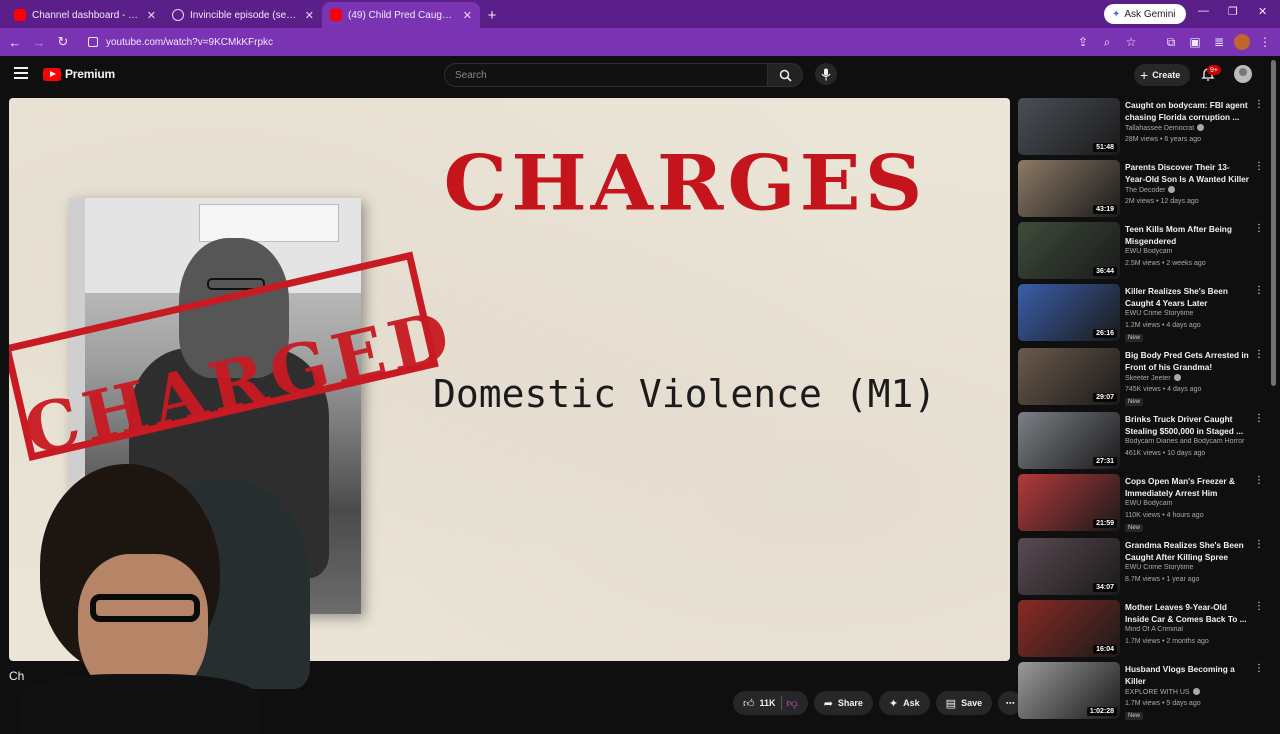 The width and height of the screenshot is (1280, 734). Describe the element at coordinates (1187, 235) in the screenshot. I see `video-title: Teen Kills Mom After Being Misgendered` at that location.